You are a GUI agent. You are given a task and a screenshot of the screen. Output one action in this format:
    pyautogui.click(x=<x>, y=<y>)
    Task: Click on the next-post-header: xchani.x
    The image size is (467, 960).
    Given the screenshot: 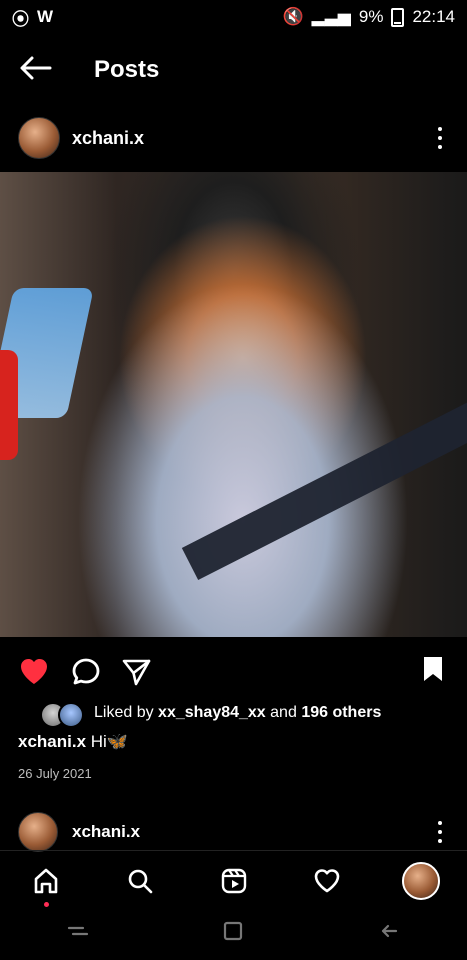 What is the action you would take?
    pyautogui.click(x=233, y=832)
    